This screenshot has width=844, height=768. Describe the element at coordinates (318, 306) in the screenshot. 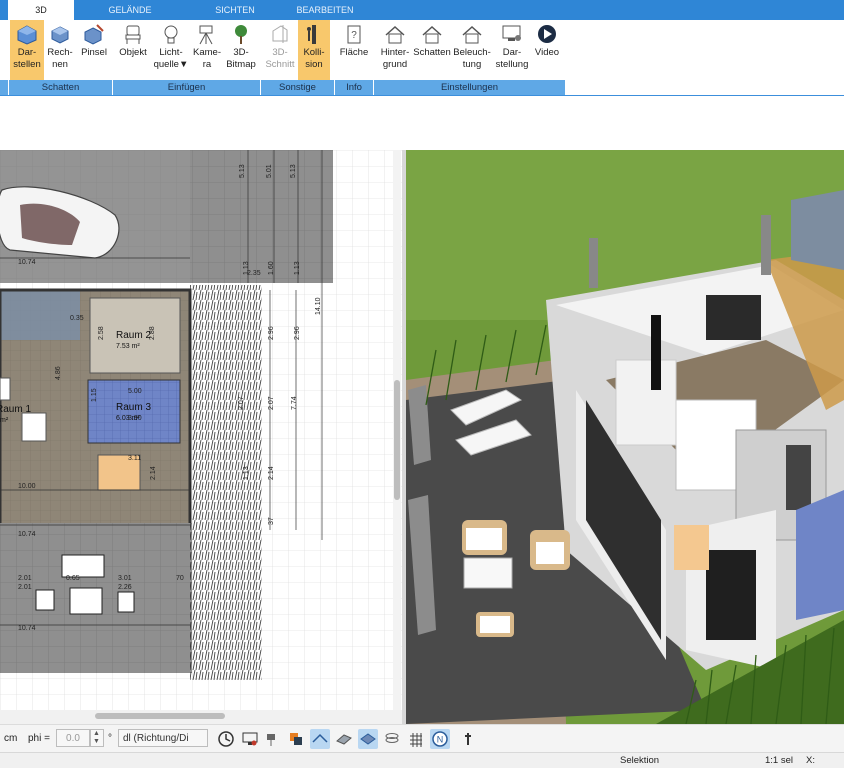

I see `dim-label: 14.10` at that location.